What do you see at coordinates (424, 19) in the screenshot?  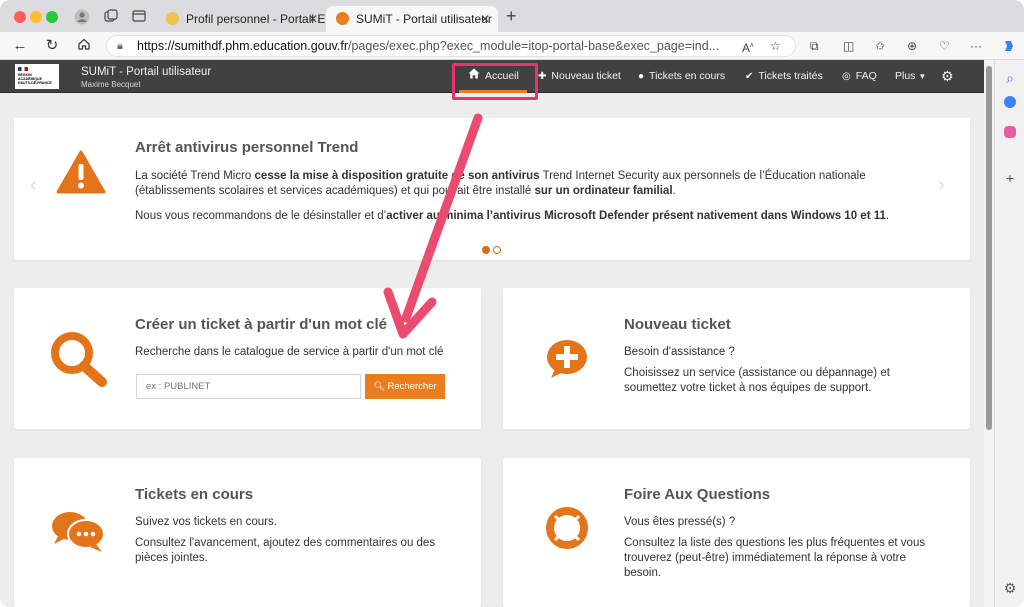 I see `tab-title: SUMiT - Portail utilisateur` at bounding box center [424, 19].